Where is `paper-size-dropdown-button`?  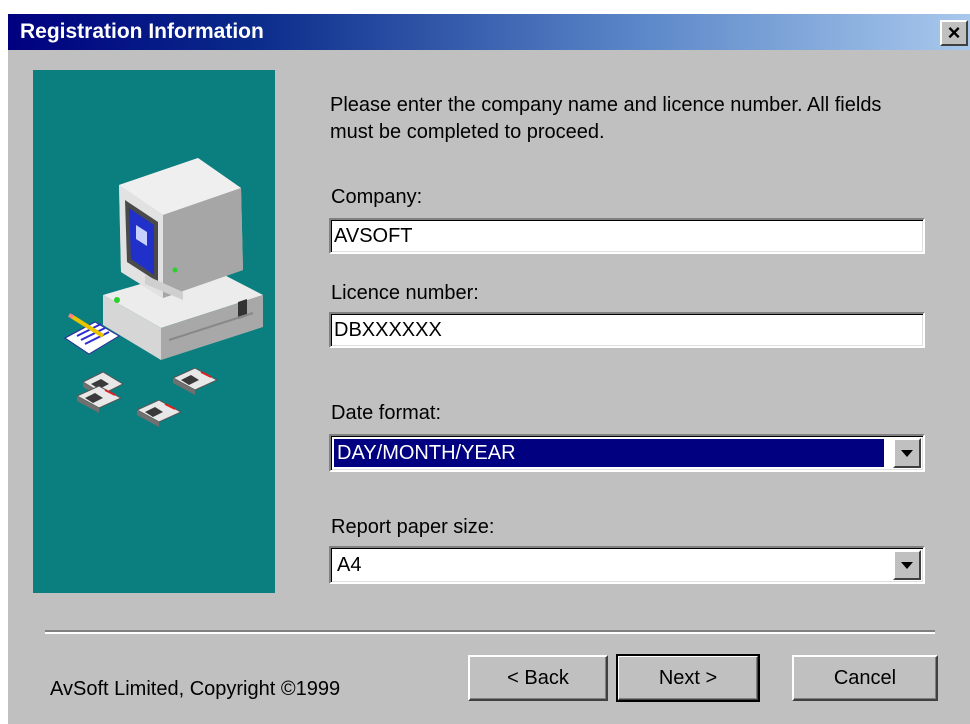 paper-size-dropdown-button is located at coordinates (907, 565).